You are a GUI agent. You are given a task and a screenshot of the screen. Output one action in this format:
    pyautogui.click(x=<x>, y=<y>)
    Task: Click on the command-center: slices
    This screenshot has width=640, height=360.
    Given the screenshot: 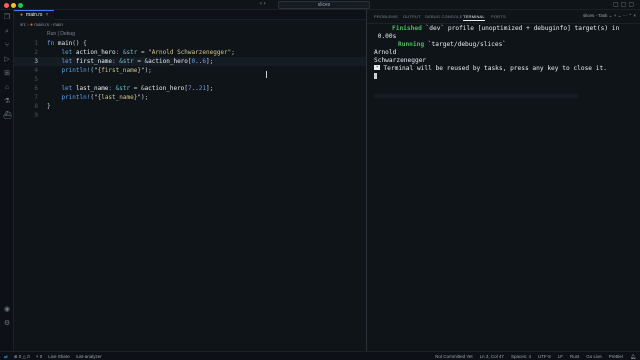 What is the action you would take?
    pyautogui.click(x=324, y=5)
    